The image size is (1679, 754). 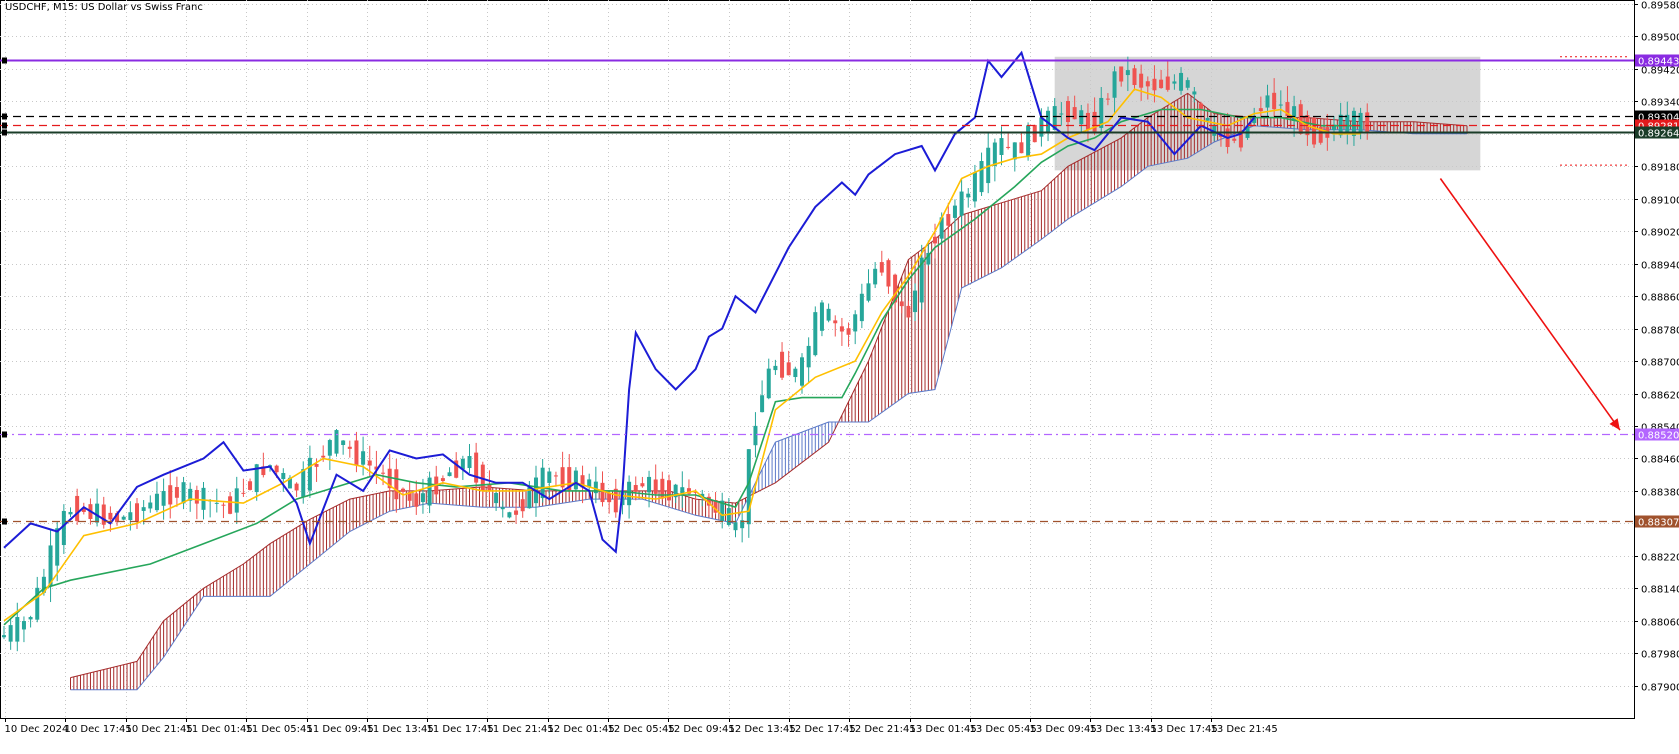 I want to click on y-tick-label: 0.89340, so click(x=1660, y=103).